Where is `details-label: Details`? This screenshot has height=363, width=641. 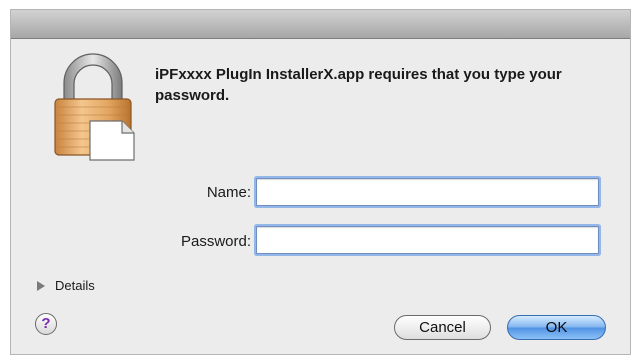
details-label: Details is located at coordinates (75, 285).